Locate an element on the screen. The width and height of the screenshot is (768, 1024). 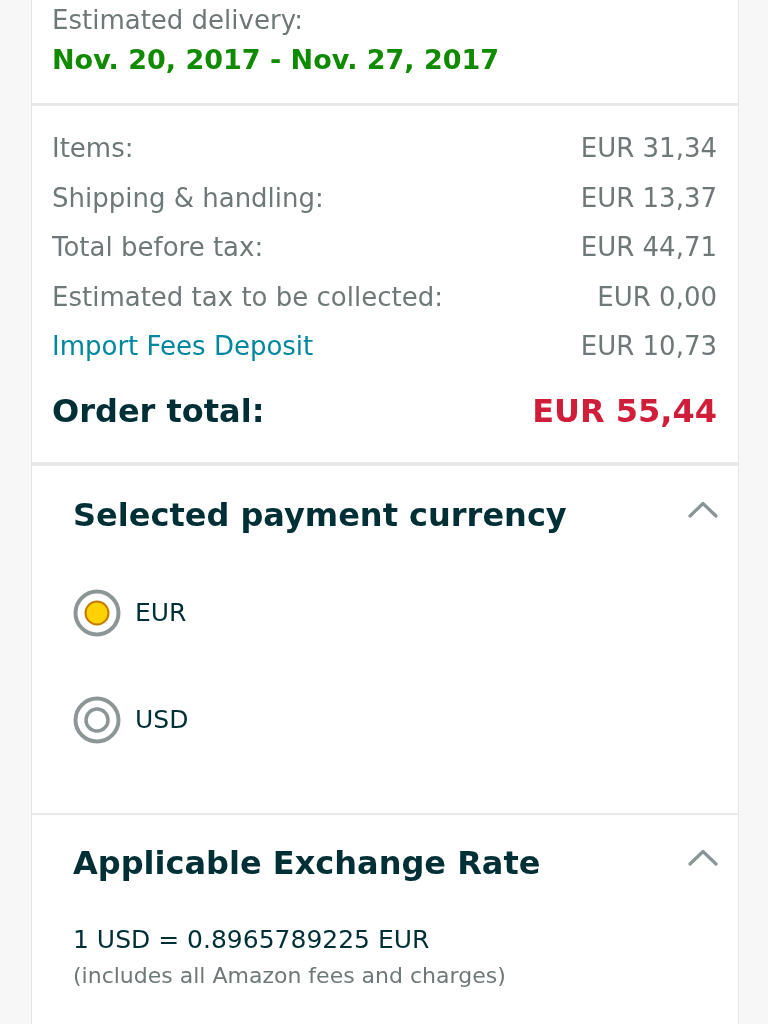
import-fees-link: Import Fees Deposit is located at coordinates (183, 347).